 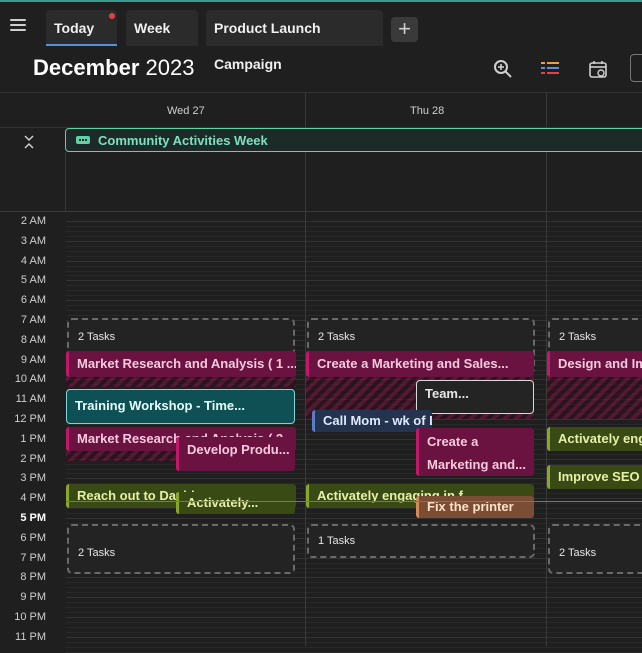 What do you see at coordinates (33, 478) in the screenshot?
I see `hour-label: 3 PM` at bounding box center [33, 478].